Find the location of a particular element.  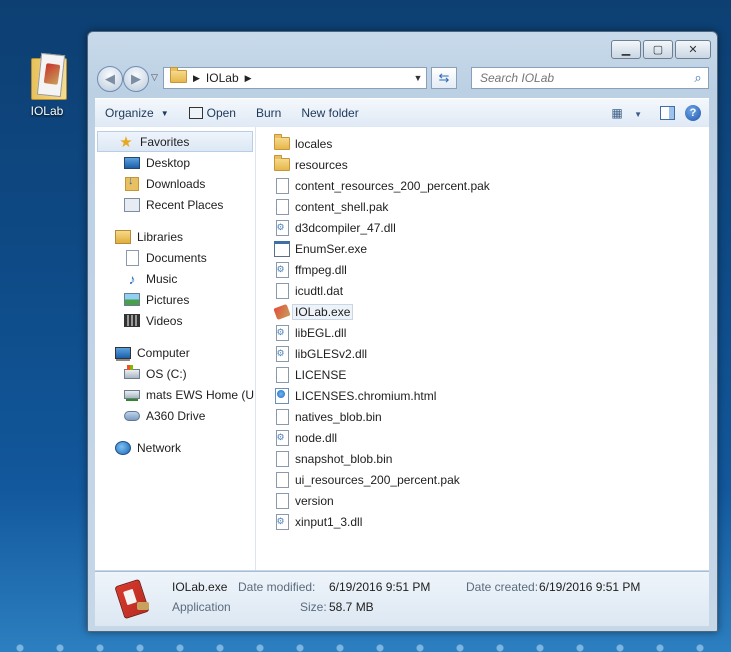

minimize-button: ▁ is located at coordinates (626, 49).